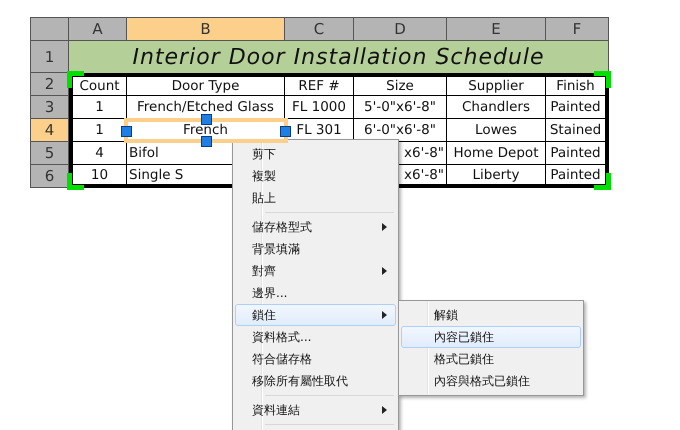  I want to click on row-header: 3, so click(50, 107).